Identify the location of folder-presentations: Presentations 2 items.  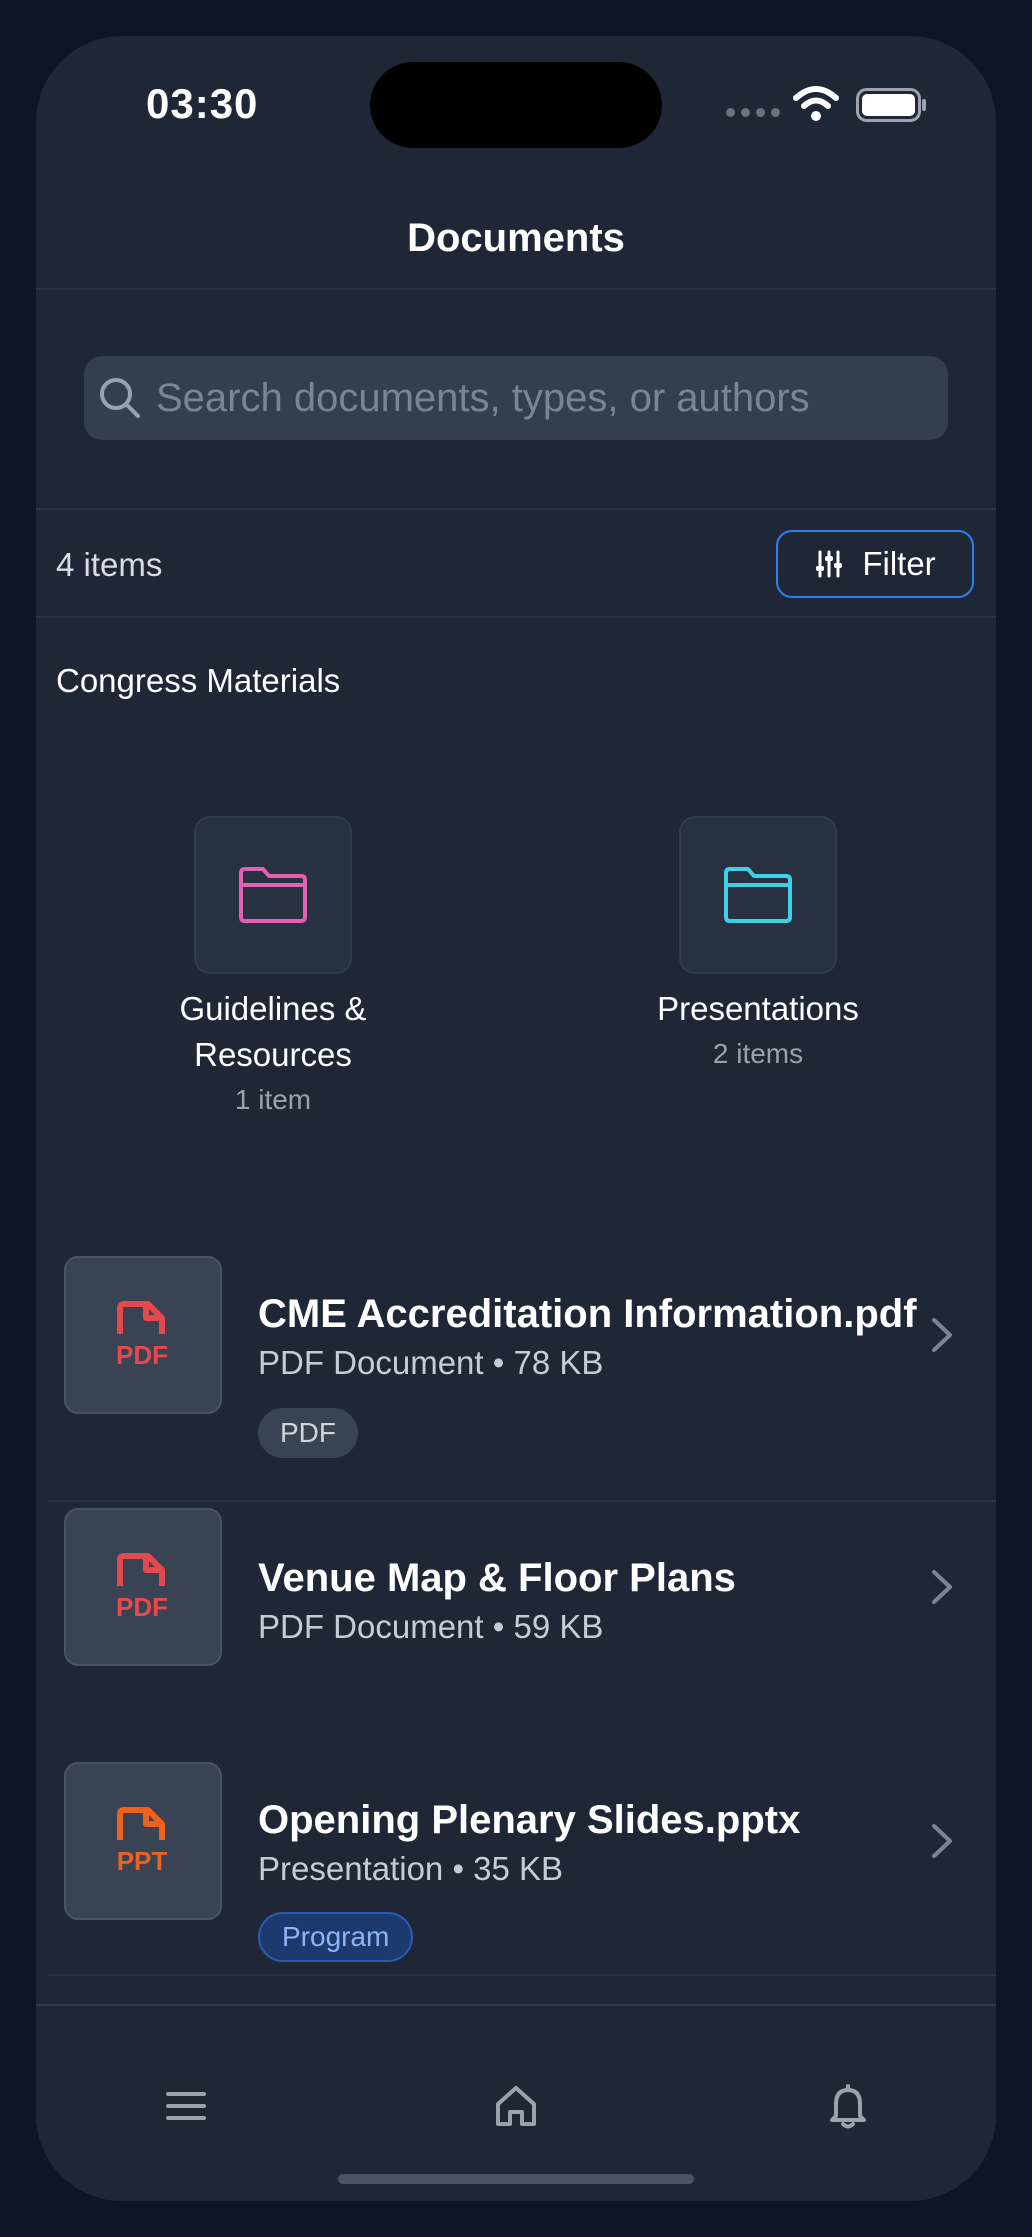
(758, 943).